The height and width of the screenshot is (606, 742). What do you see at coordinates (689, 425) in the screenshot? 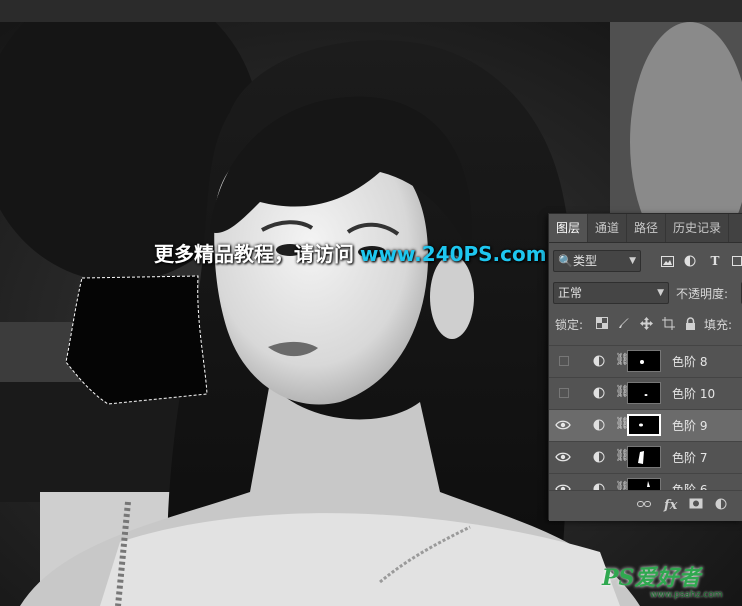
I see `layer-name: 色阶 9` at bounding box center [689, 425].